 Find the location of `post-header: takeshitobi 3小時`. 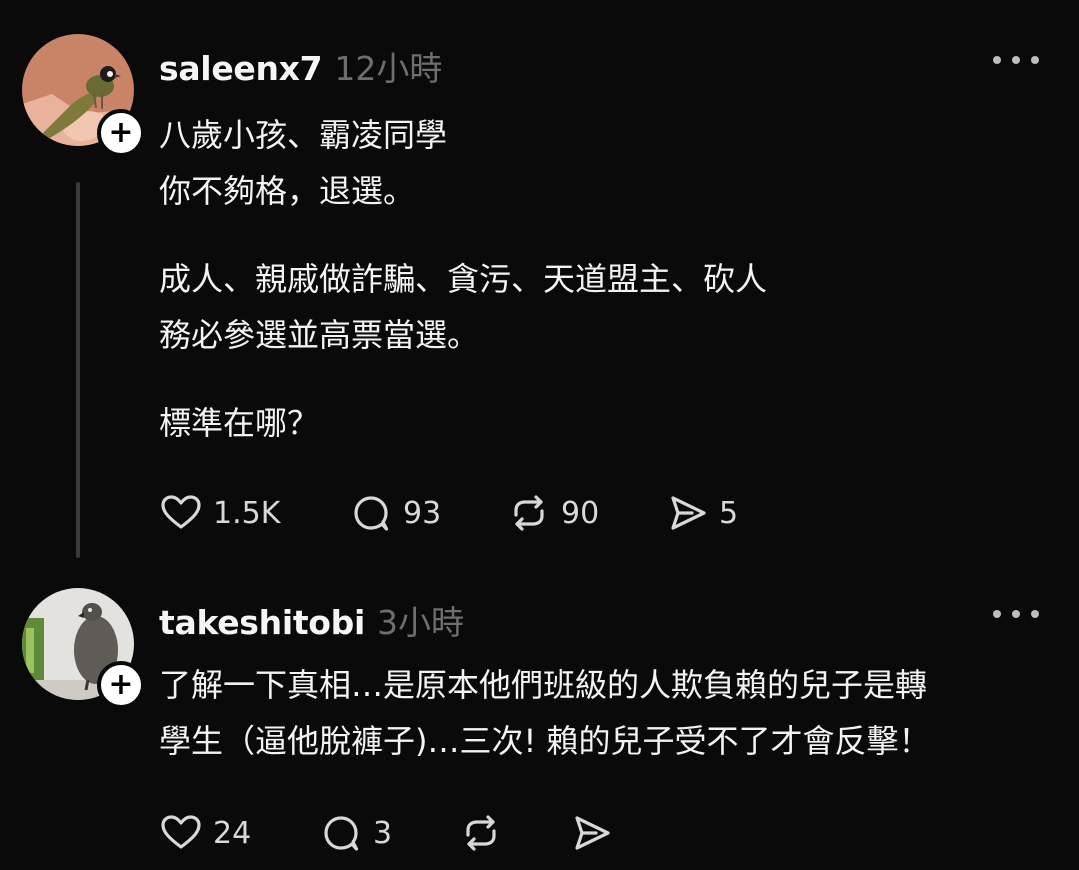

post-header: takeshitobi 3小時 is located at coordinates (311, 620).